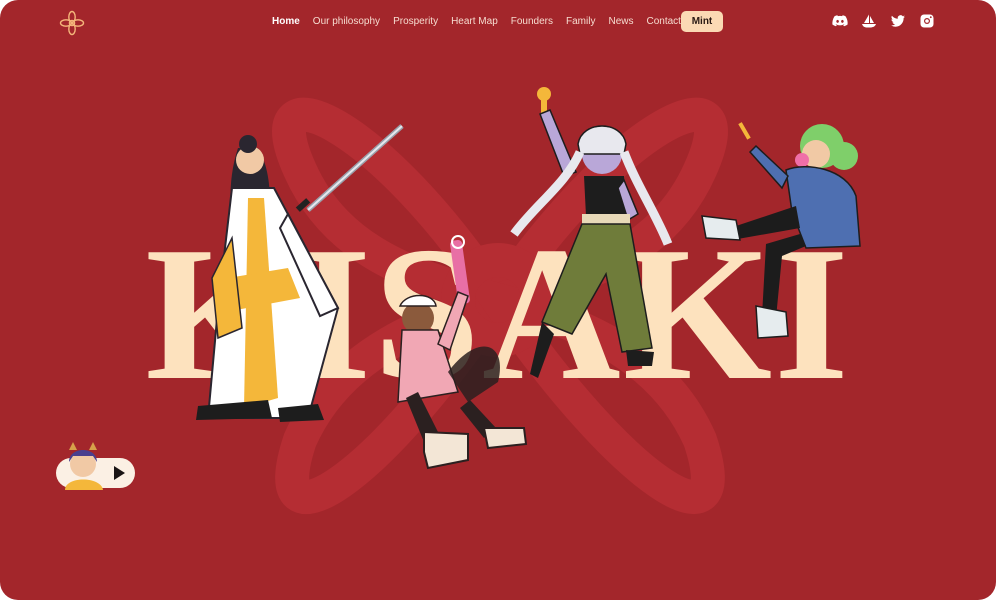 The image size is (996, 600). What do you see at coordinates (72, 23) in the screenshot?
I see `flower-knot-logo-icon` at bounding box center [72, 23].